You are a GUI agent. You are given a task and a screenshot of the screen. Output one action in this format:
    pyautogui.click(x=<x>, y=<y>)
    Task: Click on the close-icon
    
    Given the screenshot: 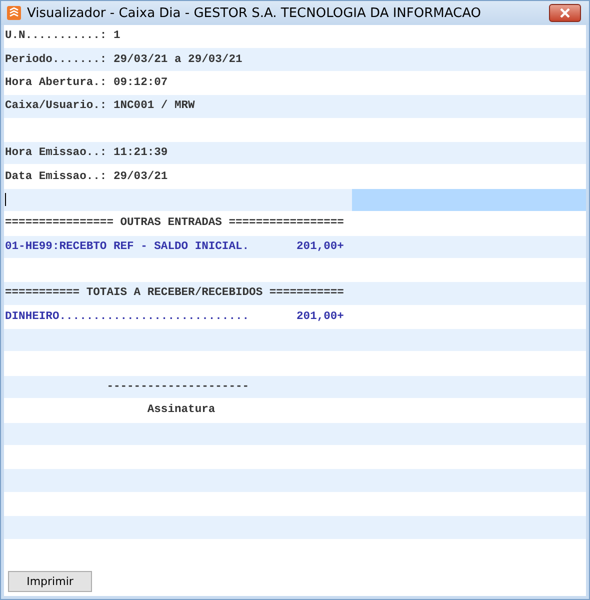 What is the action you would take?
    pyautogui.click(x=565, y=13)
    